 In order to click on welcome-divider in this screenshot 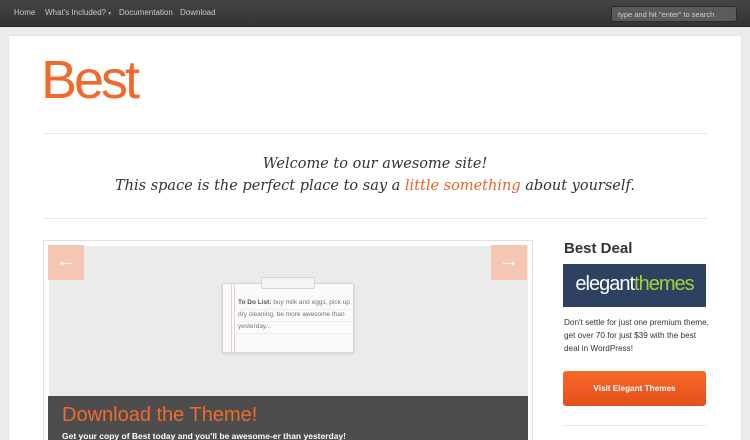, I will do `click(375, 218)`.